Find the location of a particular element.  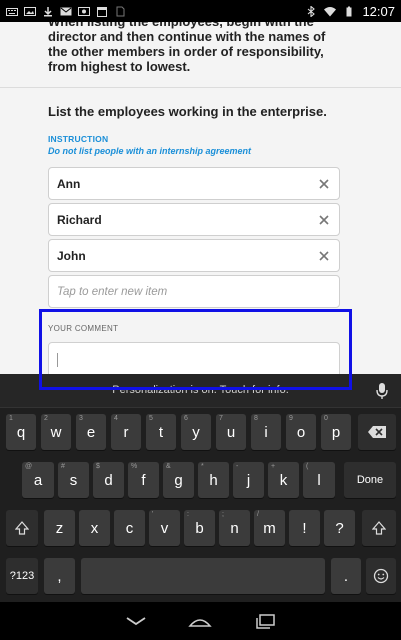

key-p: 0p is located at coordinates (336, 432).